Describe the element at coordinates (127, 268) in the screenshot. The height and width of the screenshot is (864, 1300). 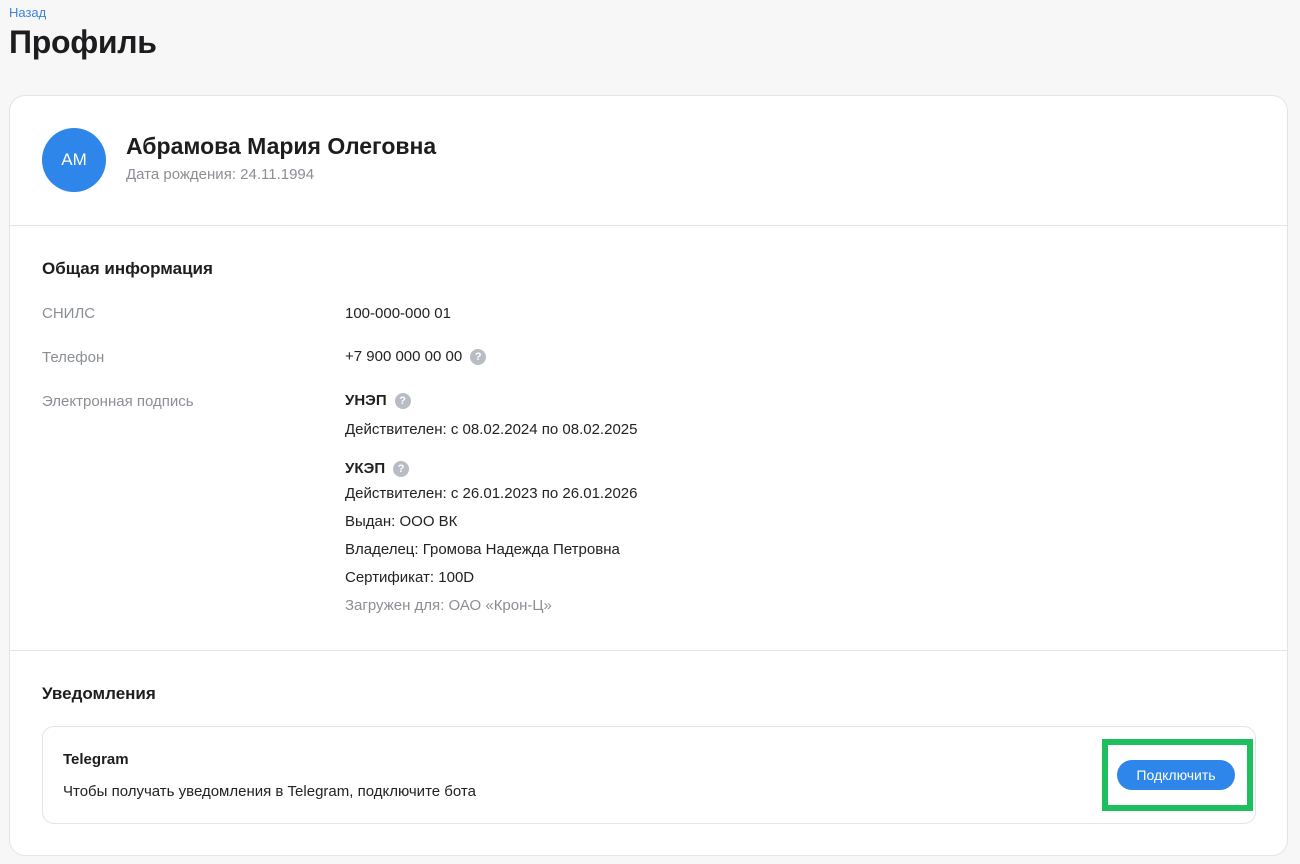
I see `general-info-title: Общая информация` at that location.